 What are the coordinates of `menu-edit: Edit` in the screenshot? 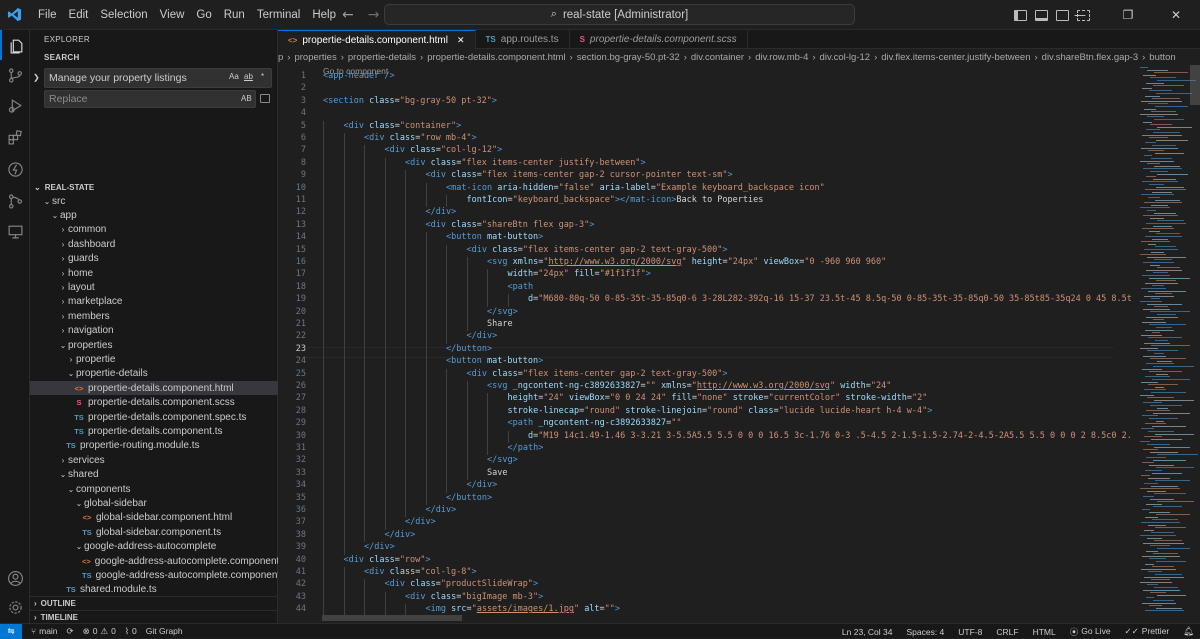 It's located at (79, 15).